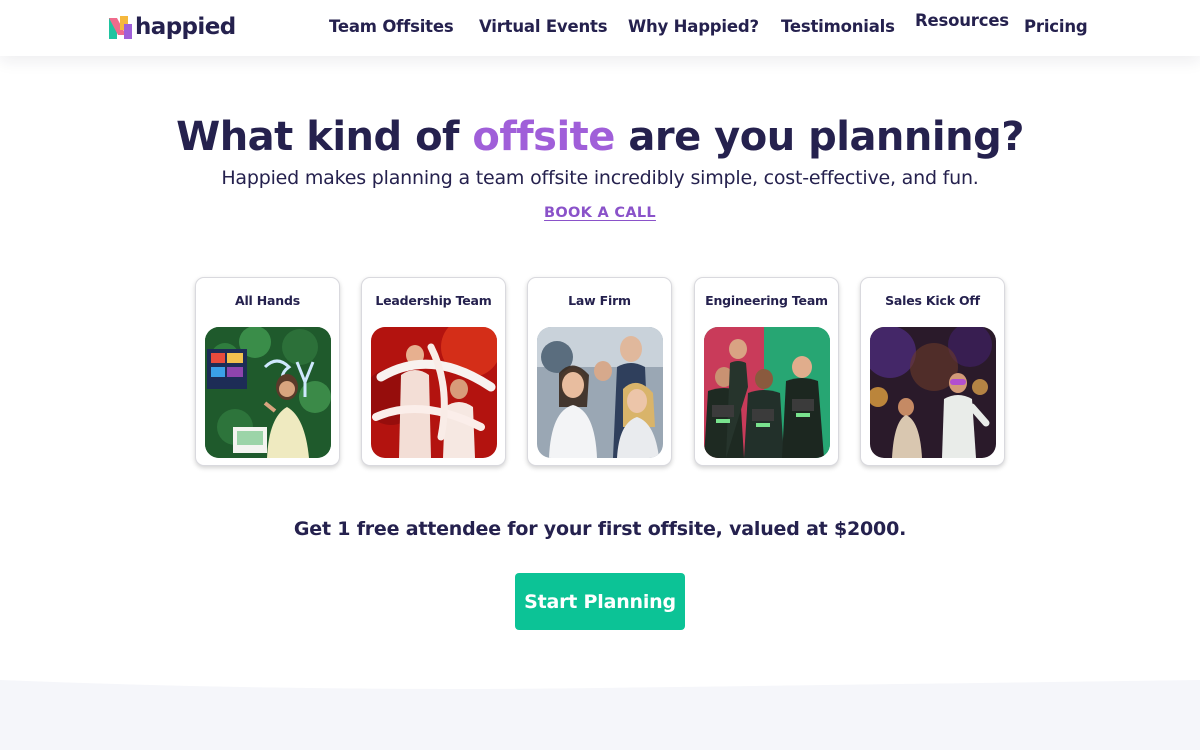  What do you see at coordinates (767, 392) in the screenshot?
I see `laser-tag-team-photo` at bounding box center [767, 392].